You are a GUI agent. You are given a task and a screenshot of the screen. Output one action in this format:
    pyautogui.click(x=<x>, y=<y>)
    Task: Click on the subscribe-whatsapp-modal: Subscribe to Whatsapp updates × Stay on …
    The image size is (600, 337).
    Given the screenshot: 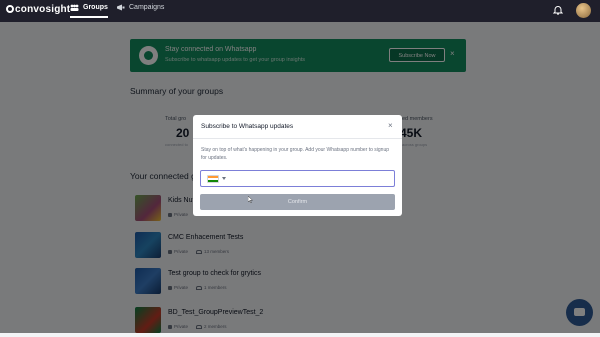 What is the action you would take?
    pyautogui.click(x=297, y=165)
    